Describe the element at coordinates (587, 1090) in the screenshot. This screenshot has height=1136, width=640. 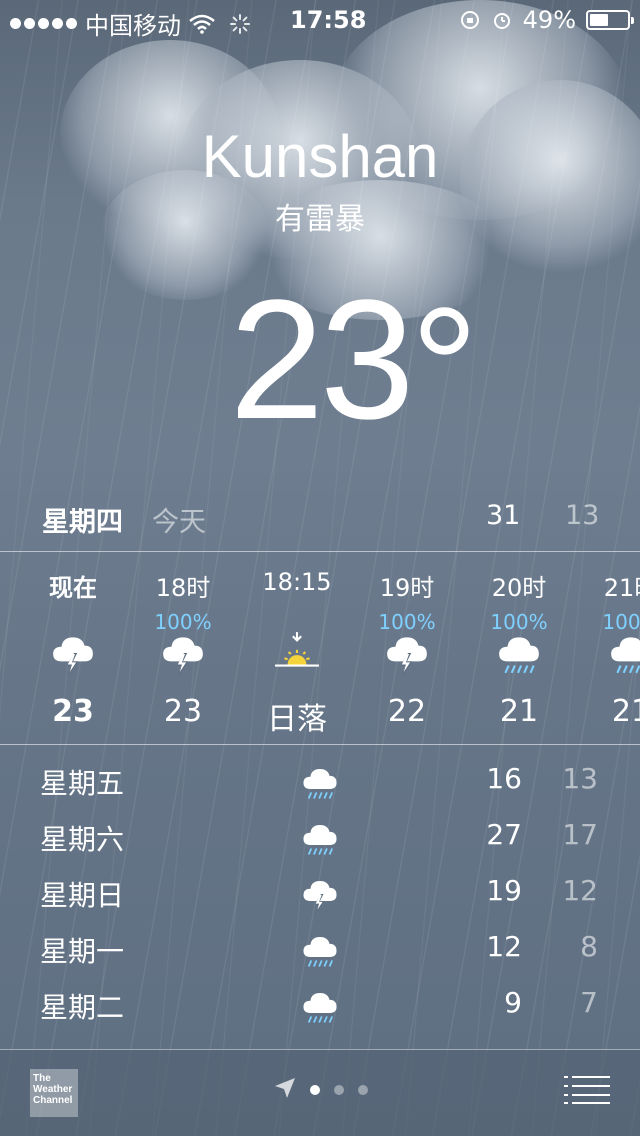
I see `city-list-icon` at that location.